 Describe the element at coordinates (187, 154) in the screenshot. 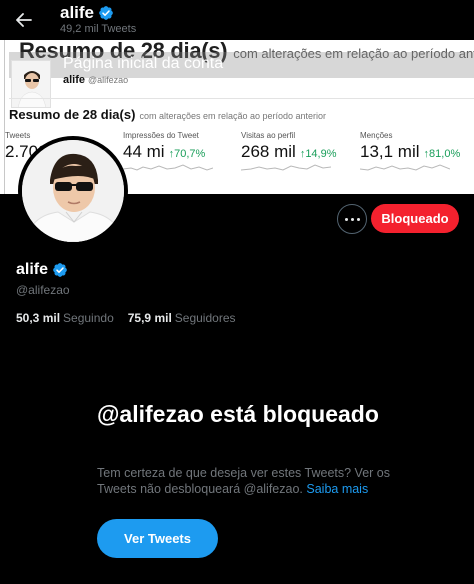

I see `stat-change: ↑70,7%` at that location.